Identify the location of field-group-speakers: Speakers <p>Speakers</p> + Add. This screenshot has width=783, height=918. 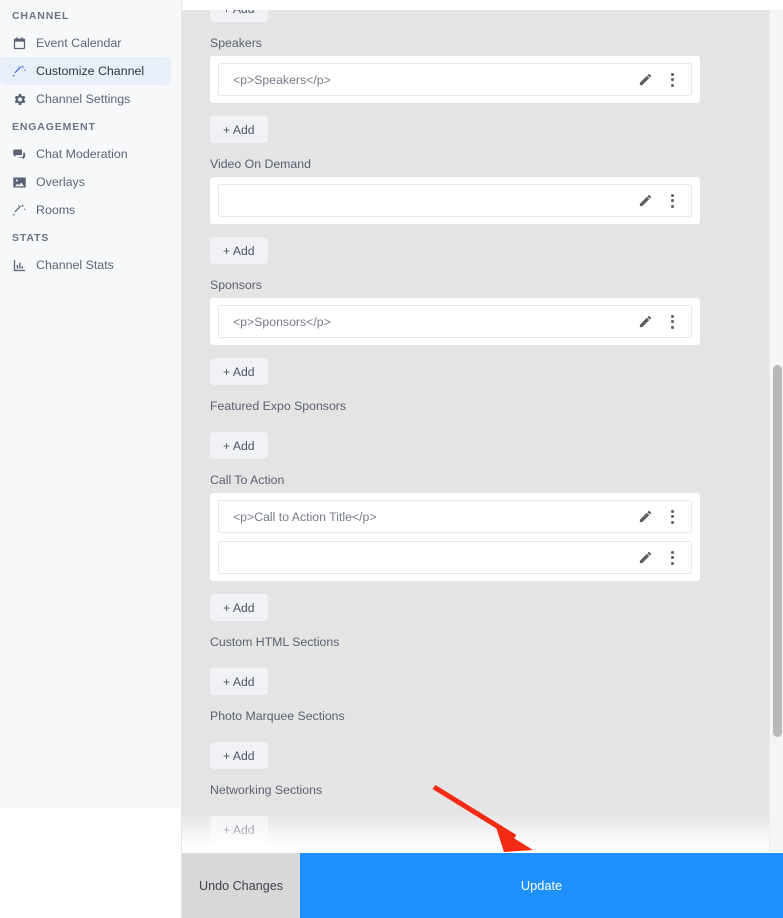
(480, 82).